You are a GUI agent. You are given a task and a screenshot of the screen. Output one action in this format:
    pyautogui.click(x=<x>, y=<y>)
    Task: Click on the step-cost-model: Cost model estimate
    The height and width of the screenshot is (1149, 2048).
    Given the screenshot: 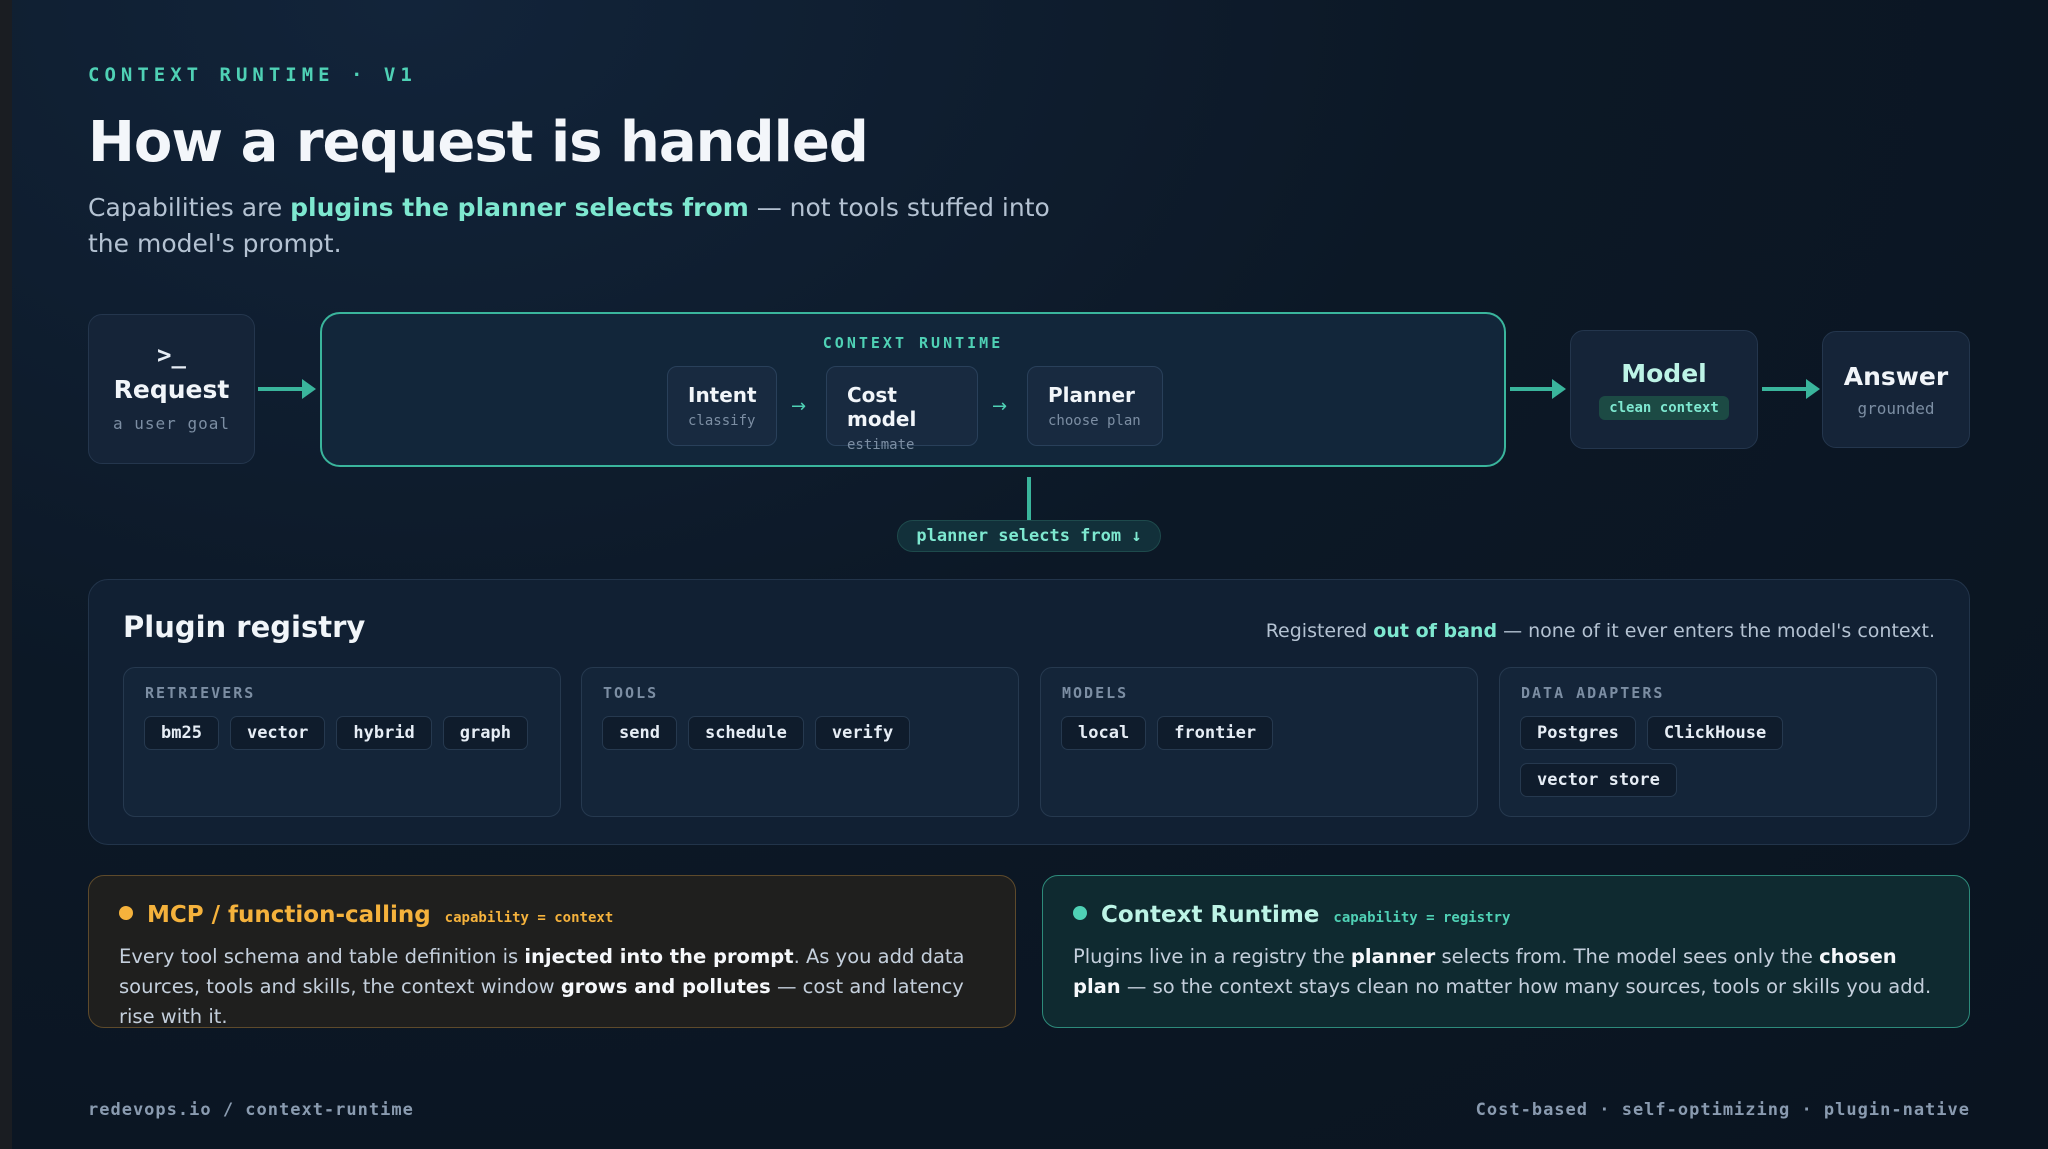 What is the action you would take?
    pyautogui.click(x=902, y=409)
    